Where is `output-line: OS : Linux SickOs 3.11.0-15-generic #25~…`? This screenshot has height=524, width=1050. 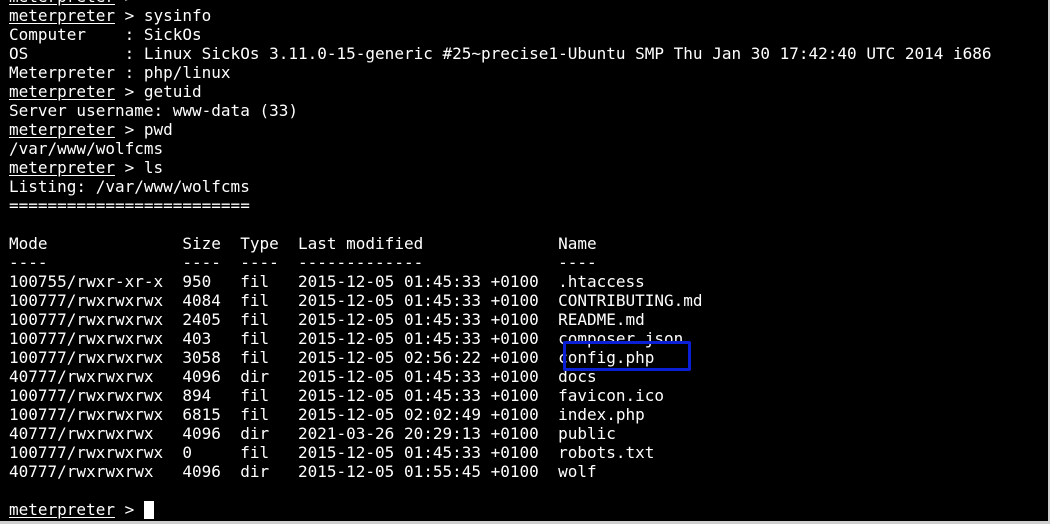
output-line: OS : Linux SickOs 3.11.0-15-generic #25~… is located at coordinates (500, 53).